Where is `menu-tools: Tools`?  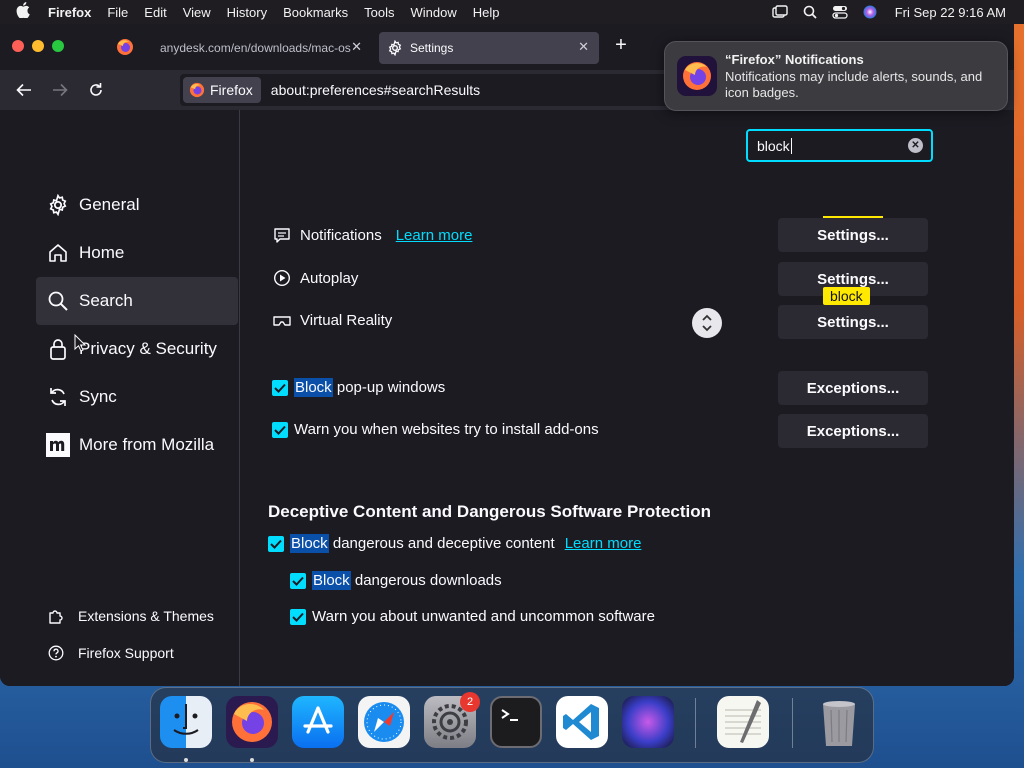
menu-tools: Tools is located at coordinates (379, 12).